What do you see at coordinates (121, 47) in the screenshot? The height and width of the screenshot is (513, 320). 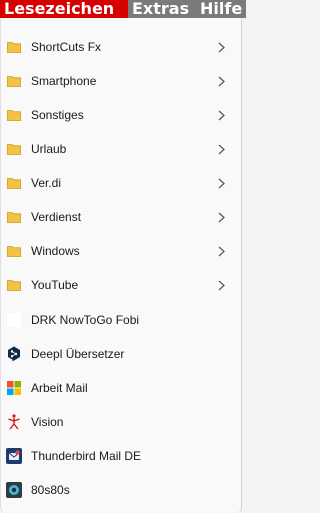 I see `bookmark-folder-shortcuts-fx: ShortCuts Fx` at bounding box center [121, 47].